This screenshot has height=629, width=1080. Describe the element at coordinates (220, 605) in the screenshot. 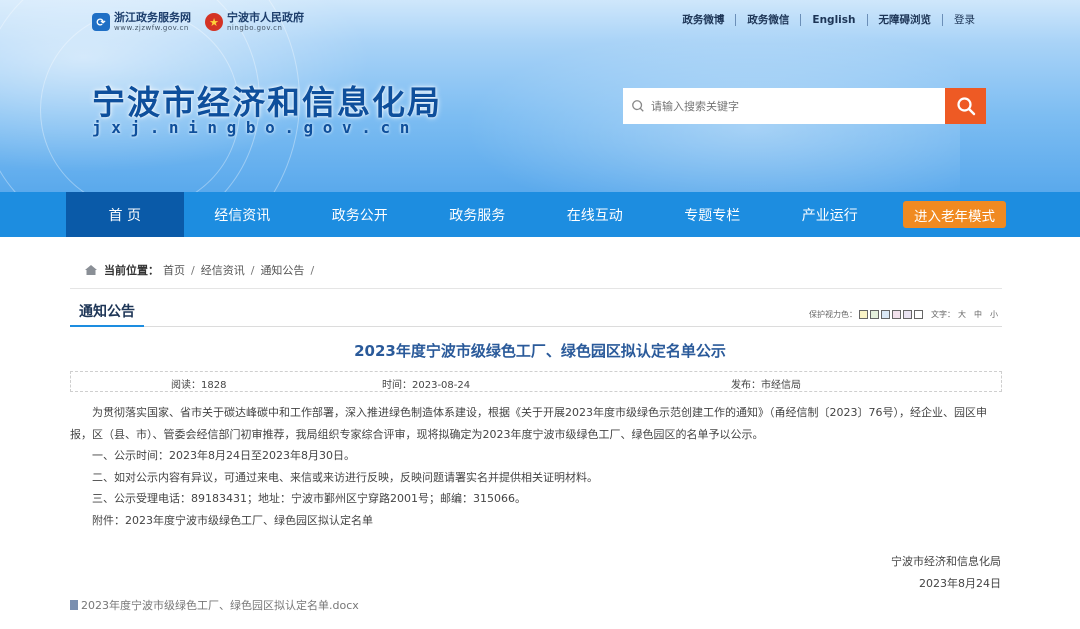

I see `attachment-filename: 2023年度宁波市级绿色工厂、绿色园区拟认定名单.docx` at that location.